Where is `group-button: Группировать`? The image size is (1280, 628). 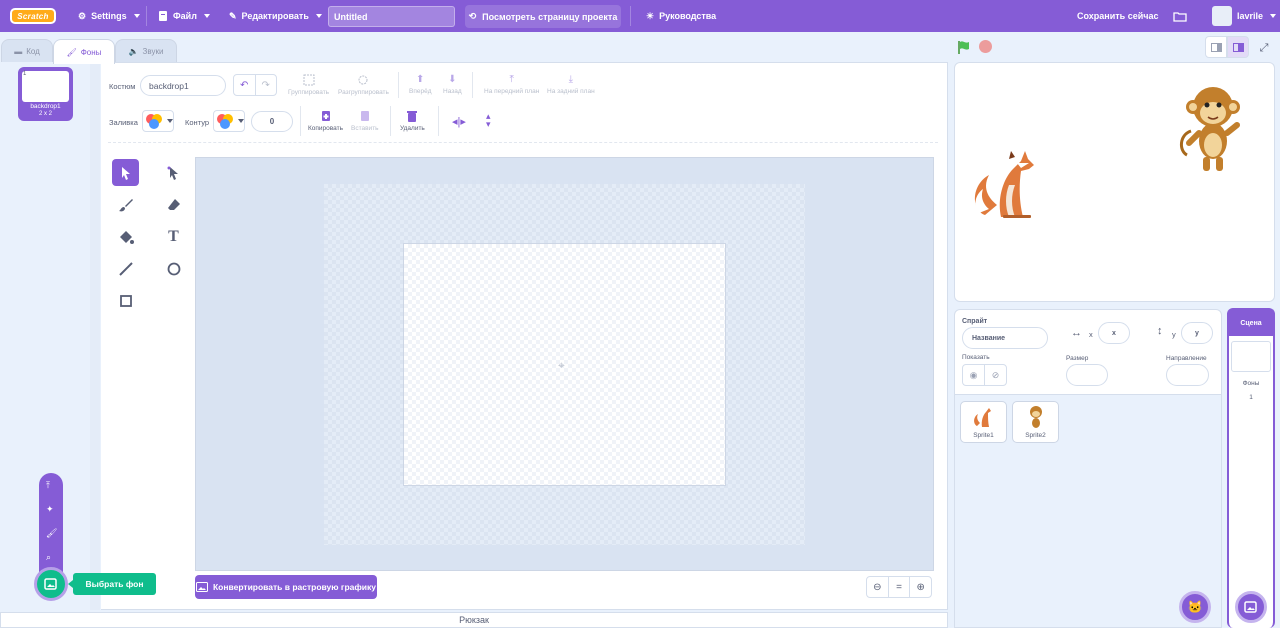 group-button: Группировать is located at coordinates (308, 85).